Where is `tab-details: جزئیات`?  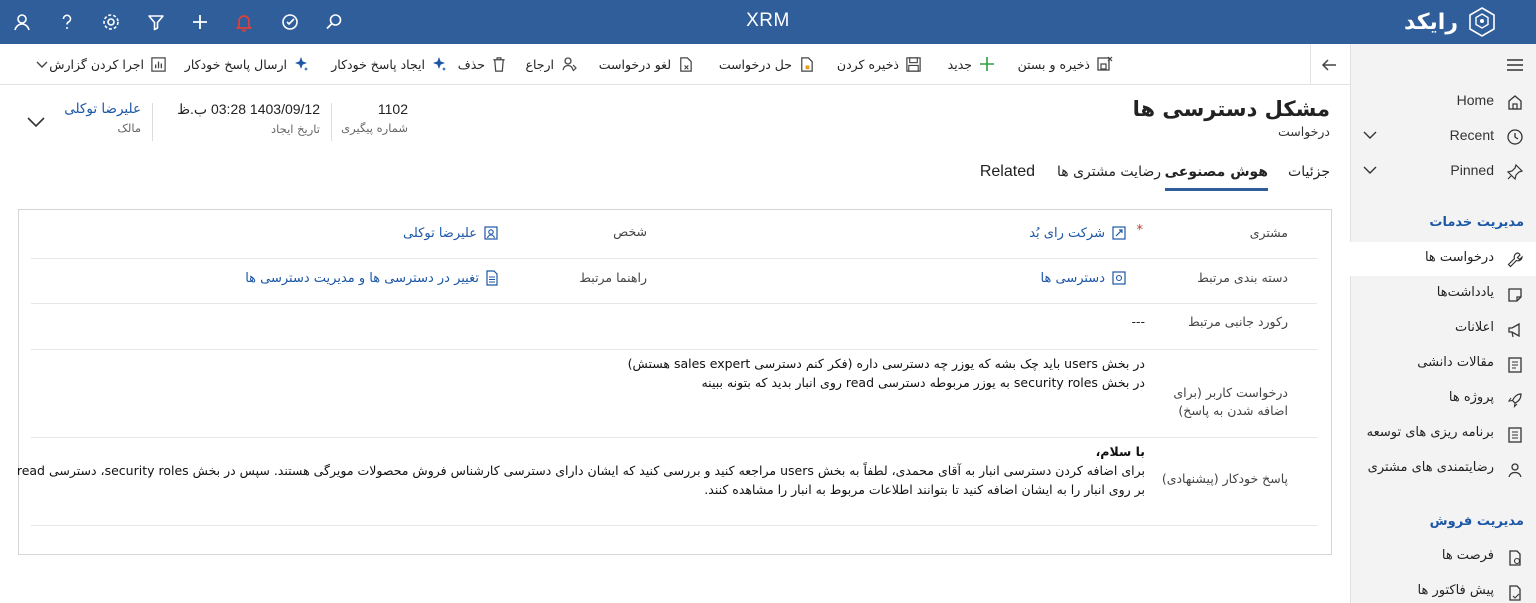 tab-details: جزئیات is located at coordinates (1309, 176).